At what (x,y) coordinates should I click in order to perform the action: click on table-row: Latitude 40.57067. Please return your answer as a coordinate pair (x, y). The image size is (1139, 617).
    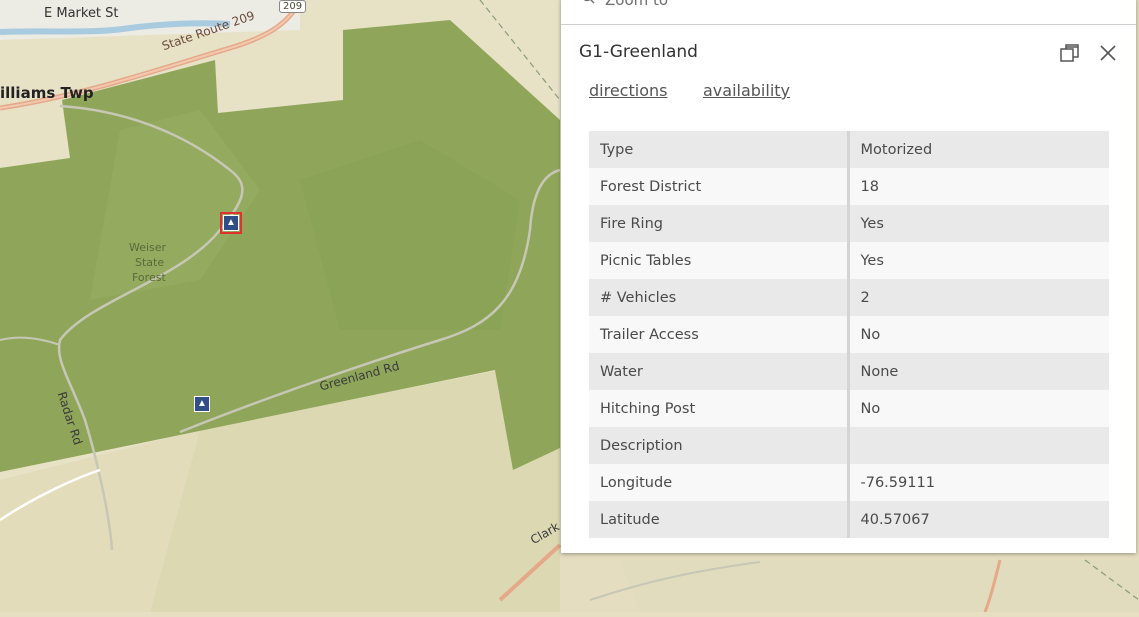
    Looking at the image, I should click on (849, 519).